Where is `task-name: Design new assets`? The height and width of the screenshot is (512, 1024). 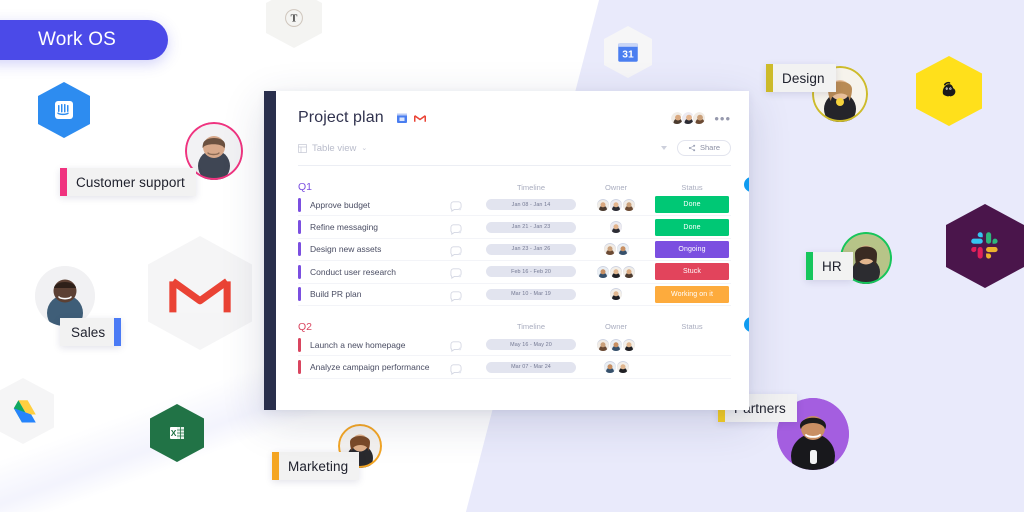
task-name: Design new assets is located at coordinates (346, 249).